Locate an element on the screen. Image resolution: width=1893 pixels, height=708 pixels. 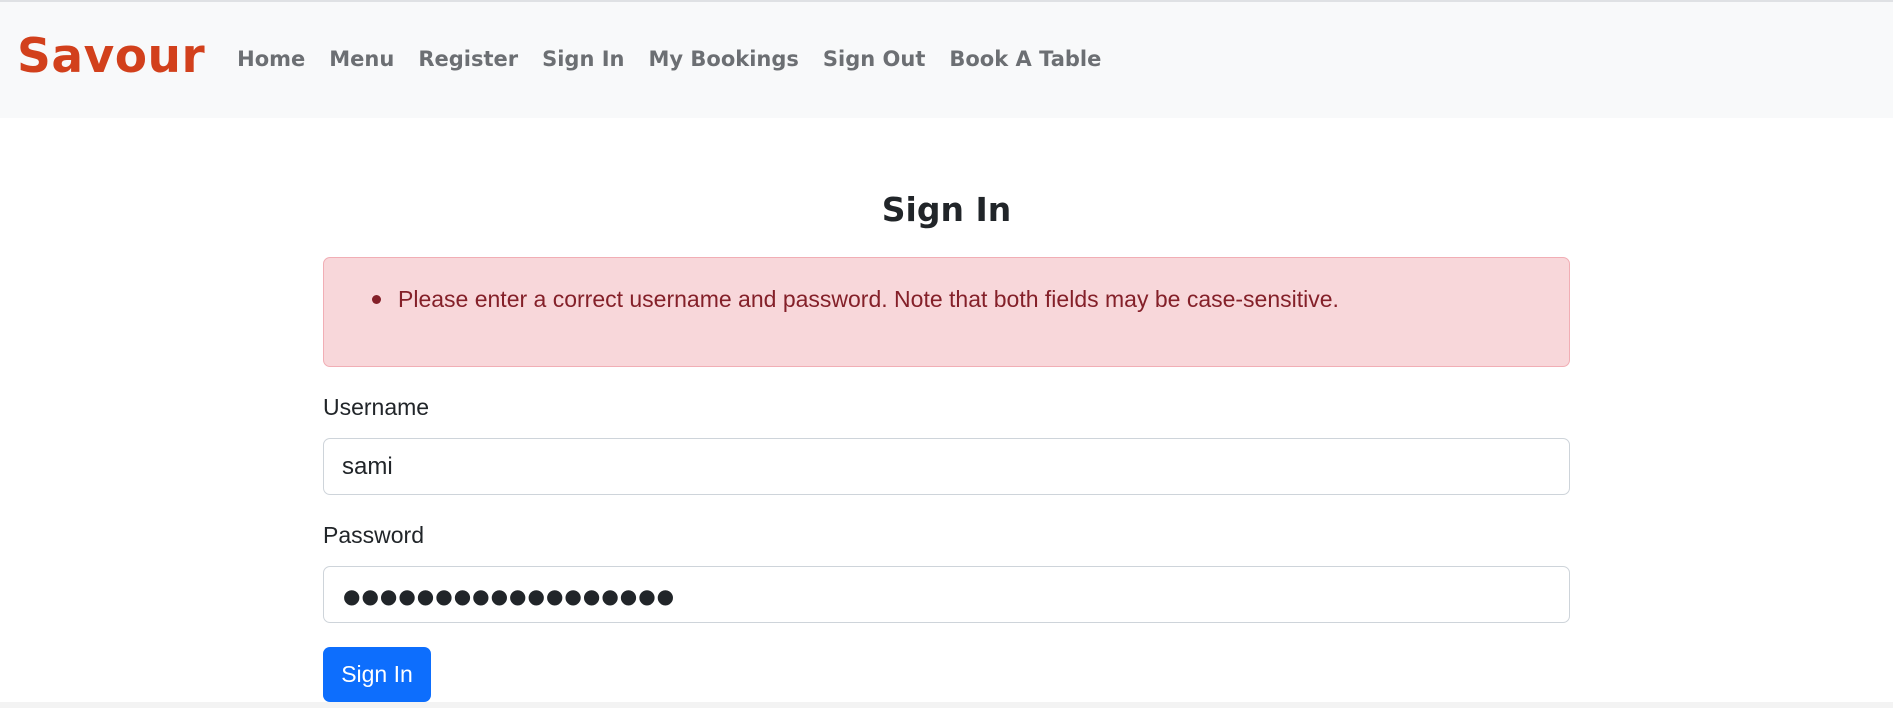
password-input: ●●●●●●●●●●●●●●●●●● is located at coordinates (946, 594).